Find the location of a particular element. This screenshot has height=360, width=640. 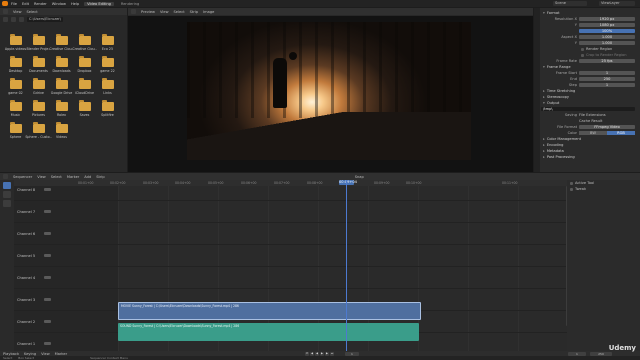

folder-item: Eco 25 is located at coordinates (107, 42).